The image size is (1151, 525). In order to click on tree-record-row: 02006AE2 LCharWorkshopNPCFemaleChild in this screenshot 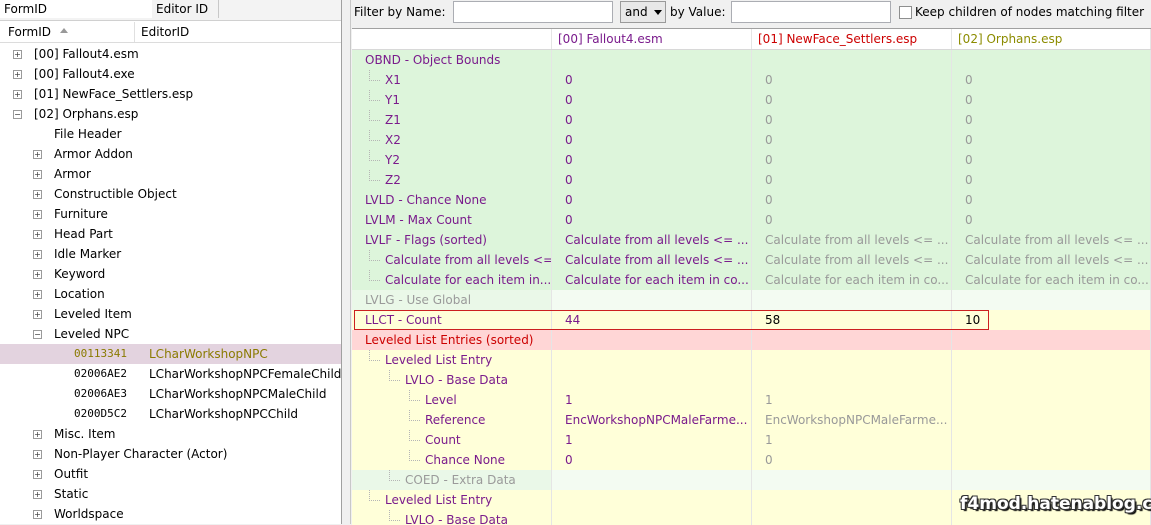, I will do `click(170, 374)`.